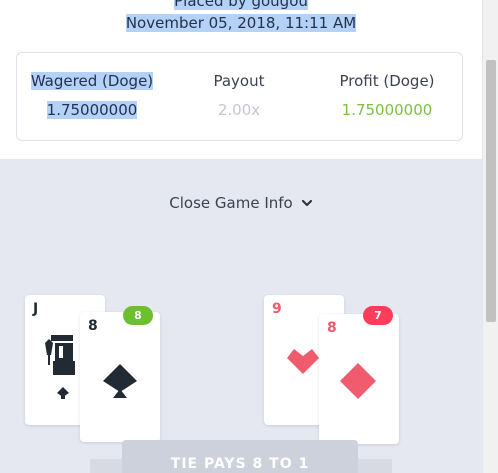 Image resolution: width=498 pixels, height=473 pixels. I want to click on diamond-icon, so click(358, 381).